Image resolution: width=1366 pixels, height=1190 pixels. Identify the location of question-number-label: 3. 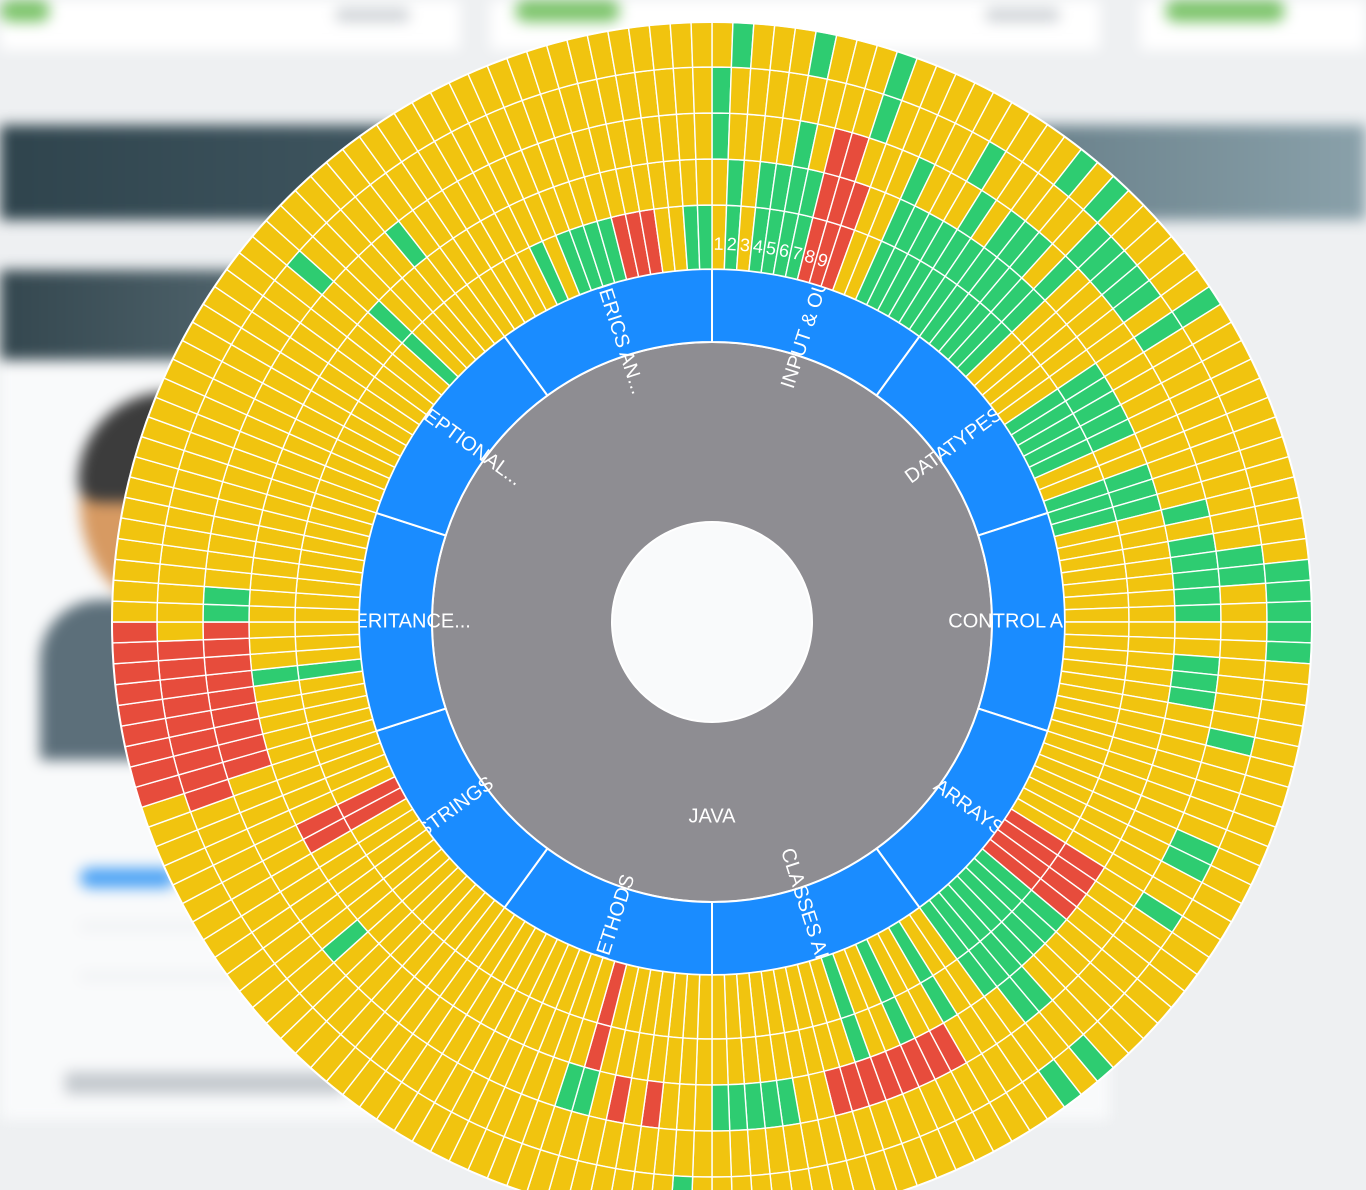
(745, 245).